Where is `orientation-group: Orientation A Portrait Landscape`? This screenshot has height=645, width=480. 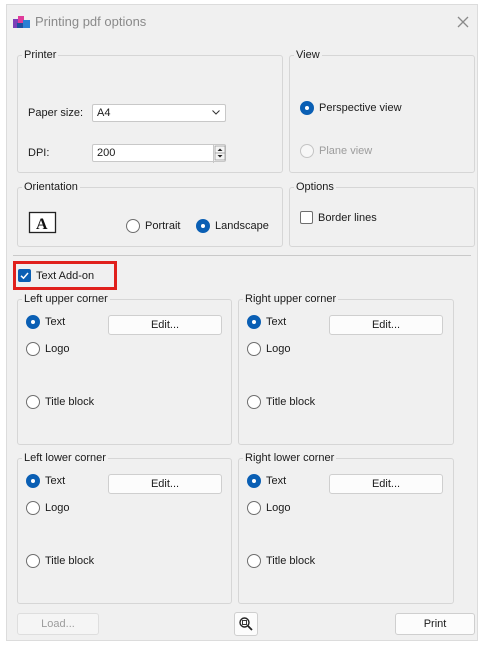
orientation-group: Orientation A Portrait Landscape is located at coordinates (150, 214).